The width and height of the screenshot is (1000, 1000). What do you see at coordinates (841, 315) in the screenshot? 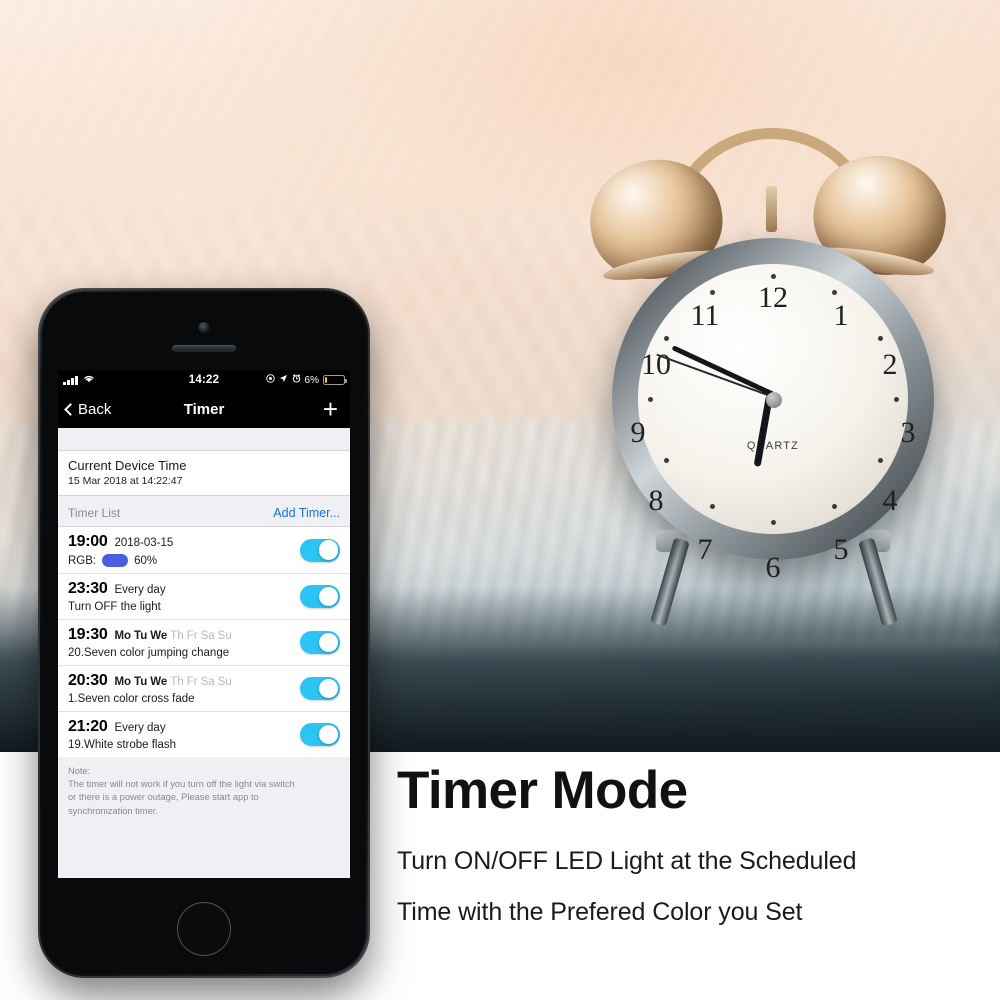
I see `clock-numeral-1: 1` at bounding box center [841, 315].